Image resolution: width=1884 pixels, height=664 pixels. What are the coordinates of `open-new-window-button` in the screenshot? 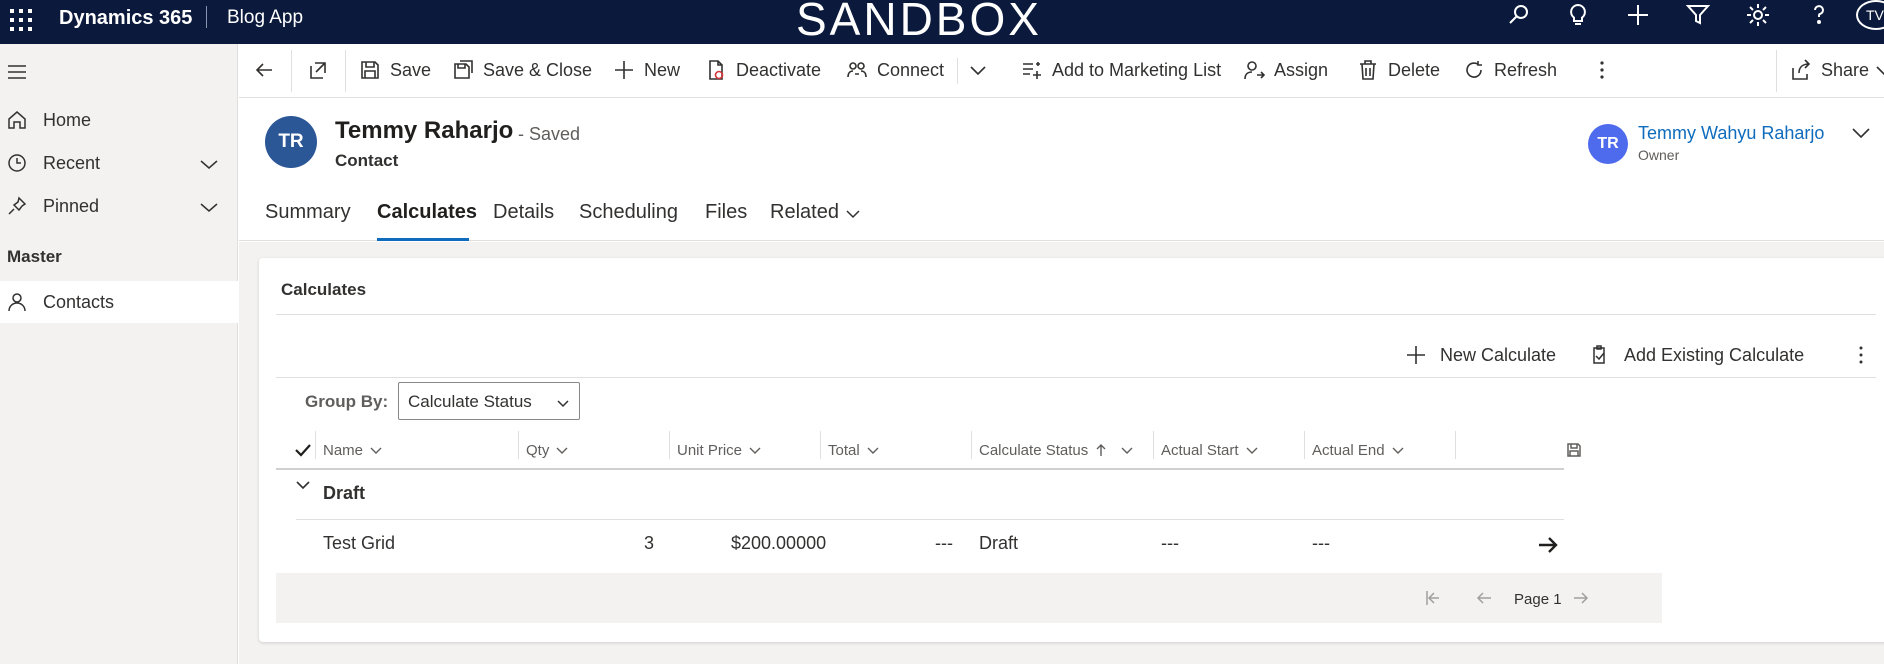 It's located at (322, 70).